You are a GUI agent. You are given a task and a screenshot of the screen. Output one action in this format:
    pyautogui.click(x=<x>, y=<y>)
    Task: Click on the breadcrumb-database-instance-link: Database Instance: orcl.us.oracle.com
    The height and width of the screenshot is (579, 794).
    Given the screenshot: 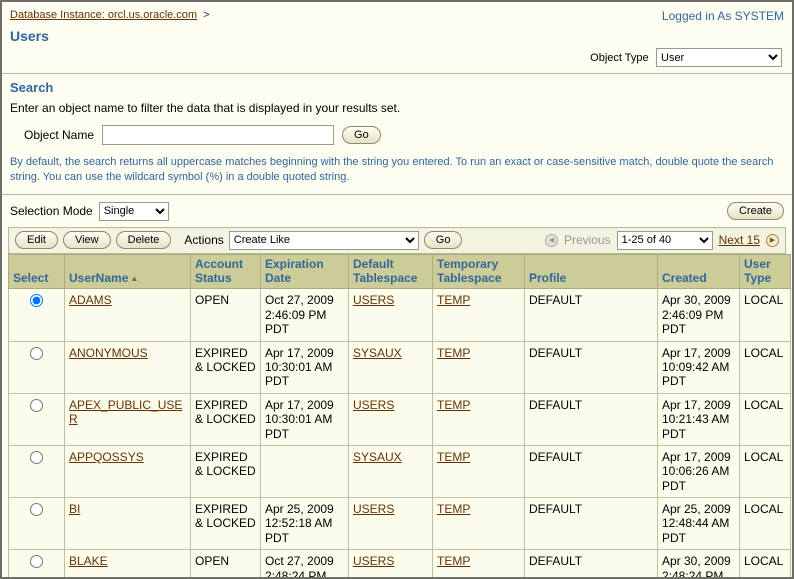 What is the action you would take?
    pyautogui.click(x=103, y=15)
    